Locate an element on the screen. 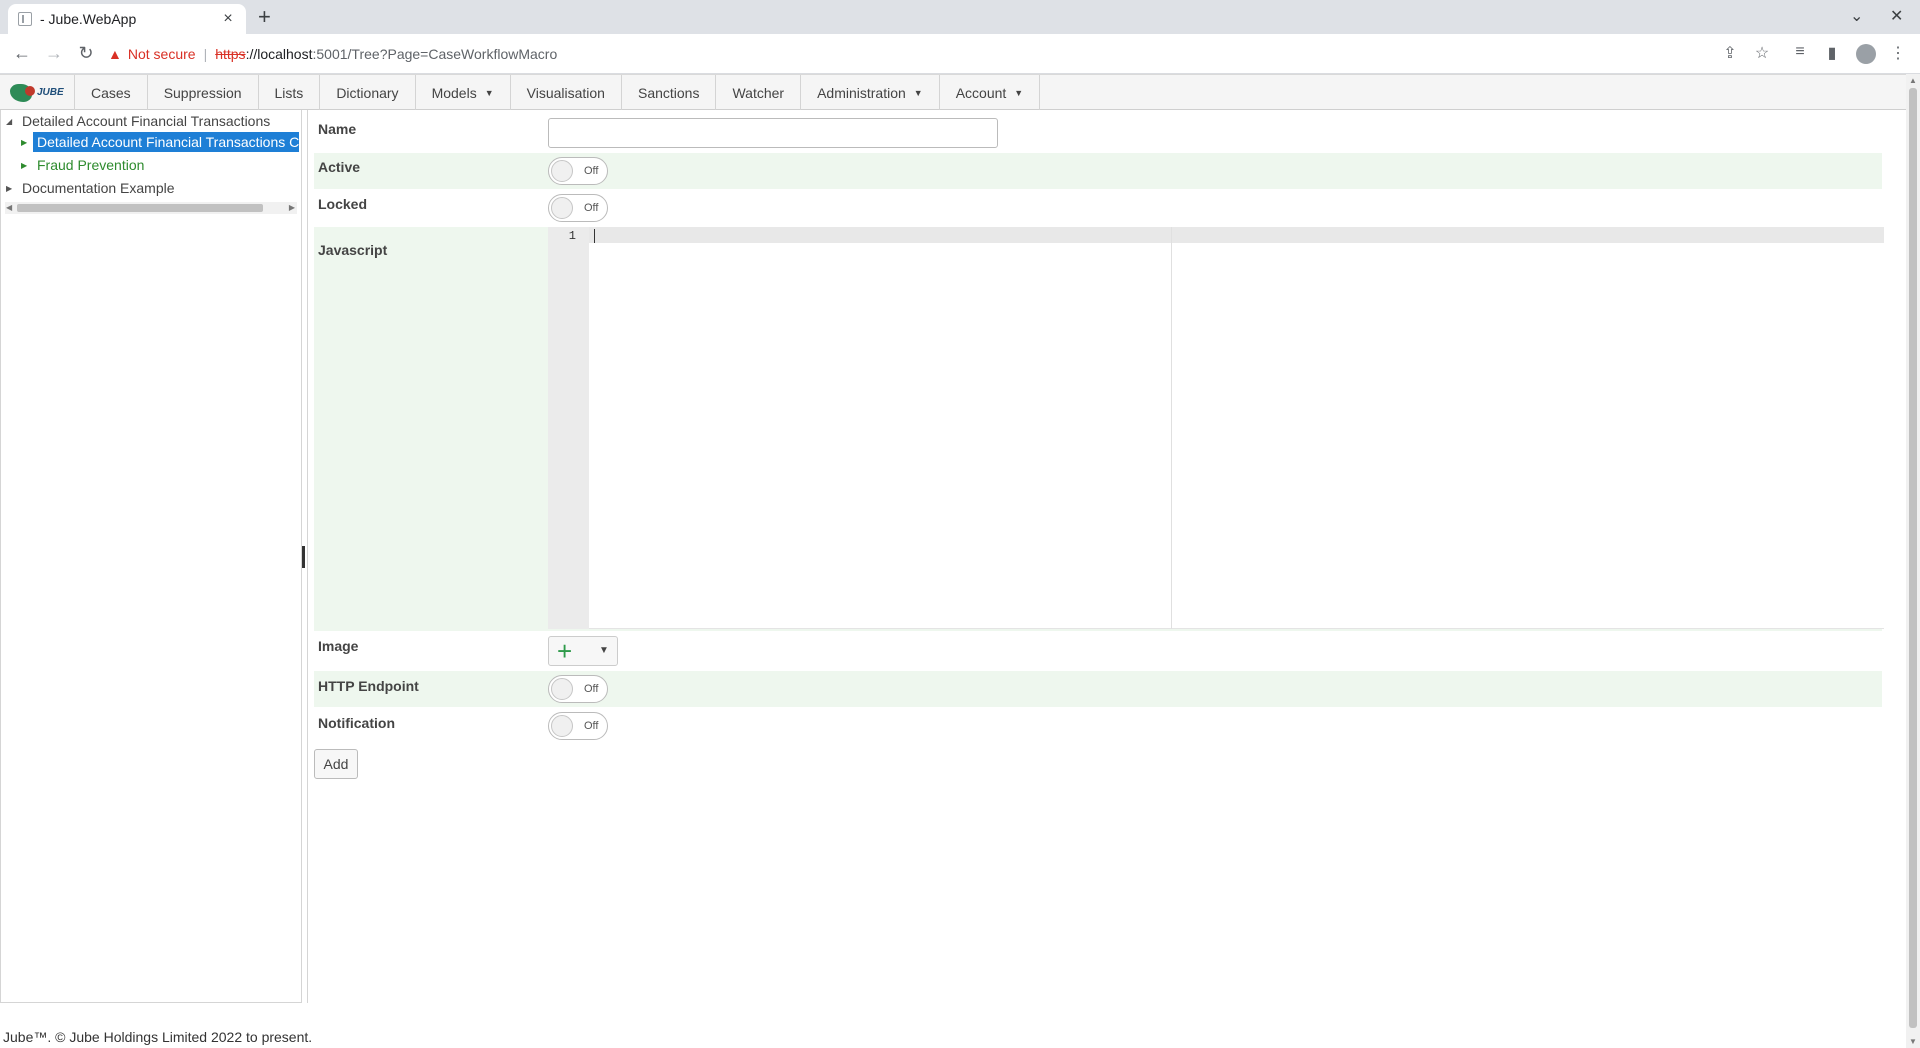  browser-tab: - Jube.WebApp × is located at coordinates (127, 19).